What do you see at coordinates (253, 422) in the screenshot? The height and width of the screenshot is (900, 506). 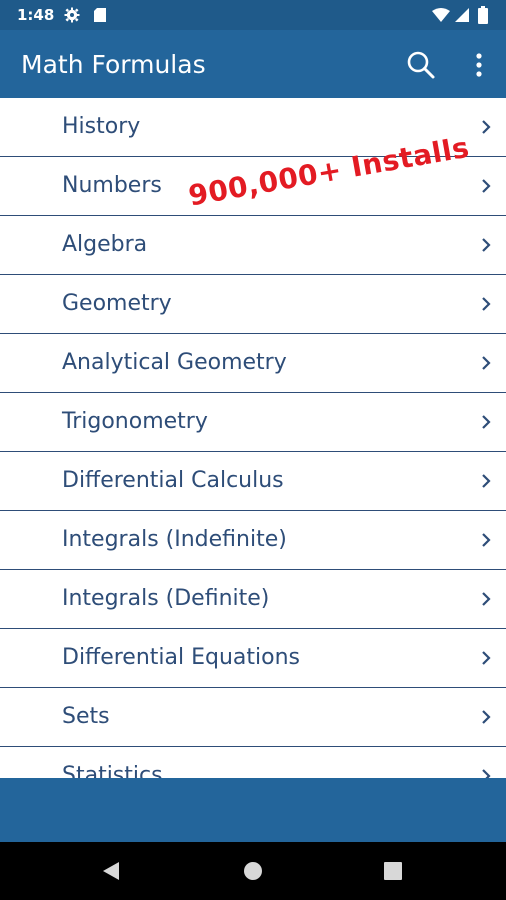 I see `list-item: Trigonometry` at bounding box center [253, 422].